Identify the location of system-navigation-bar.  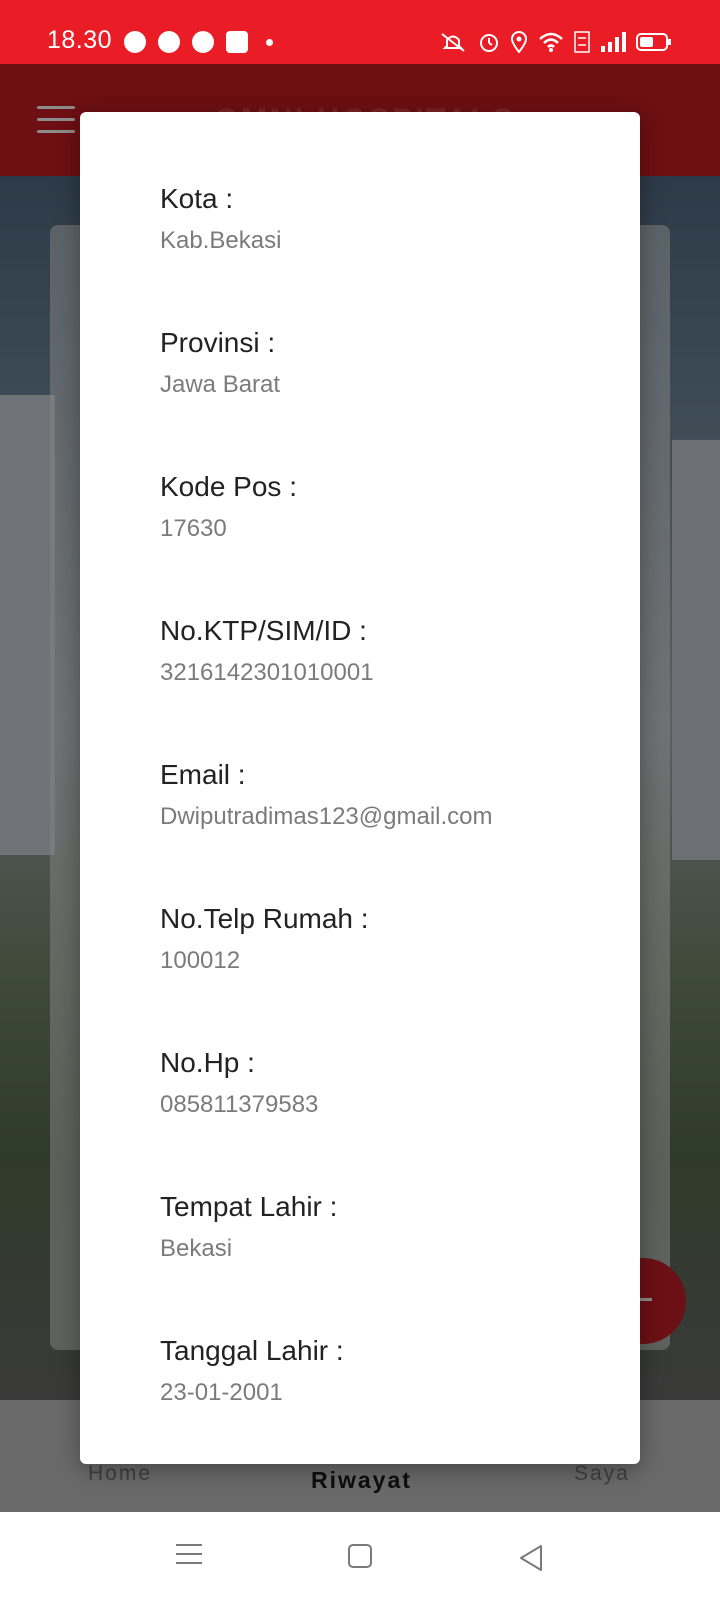
(360, 1556).